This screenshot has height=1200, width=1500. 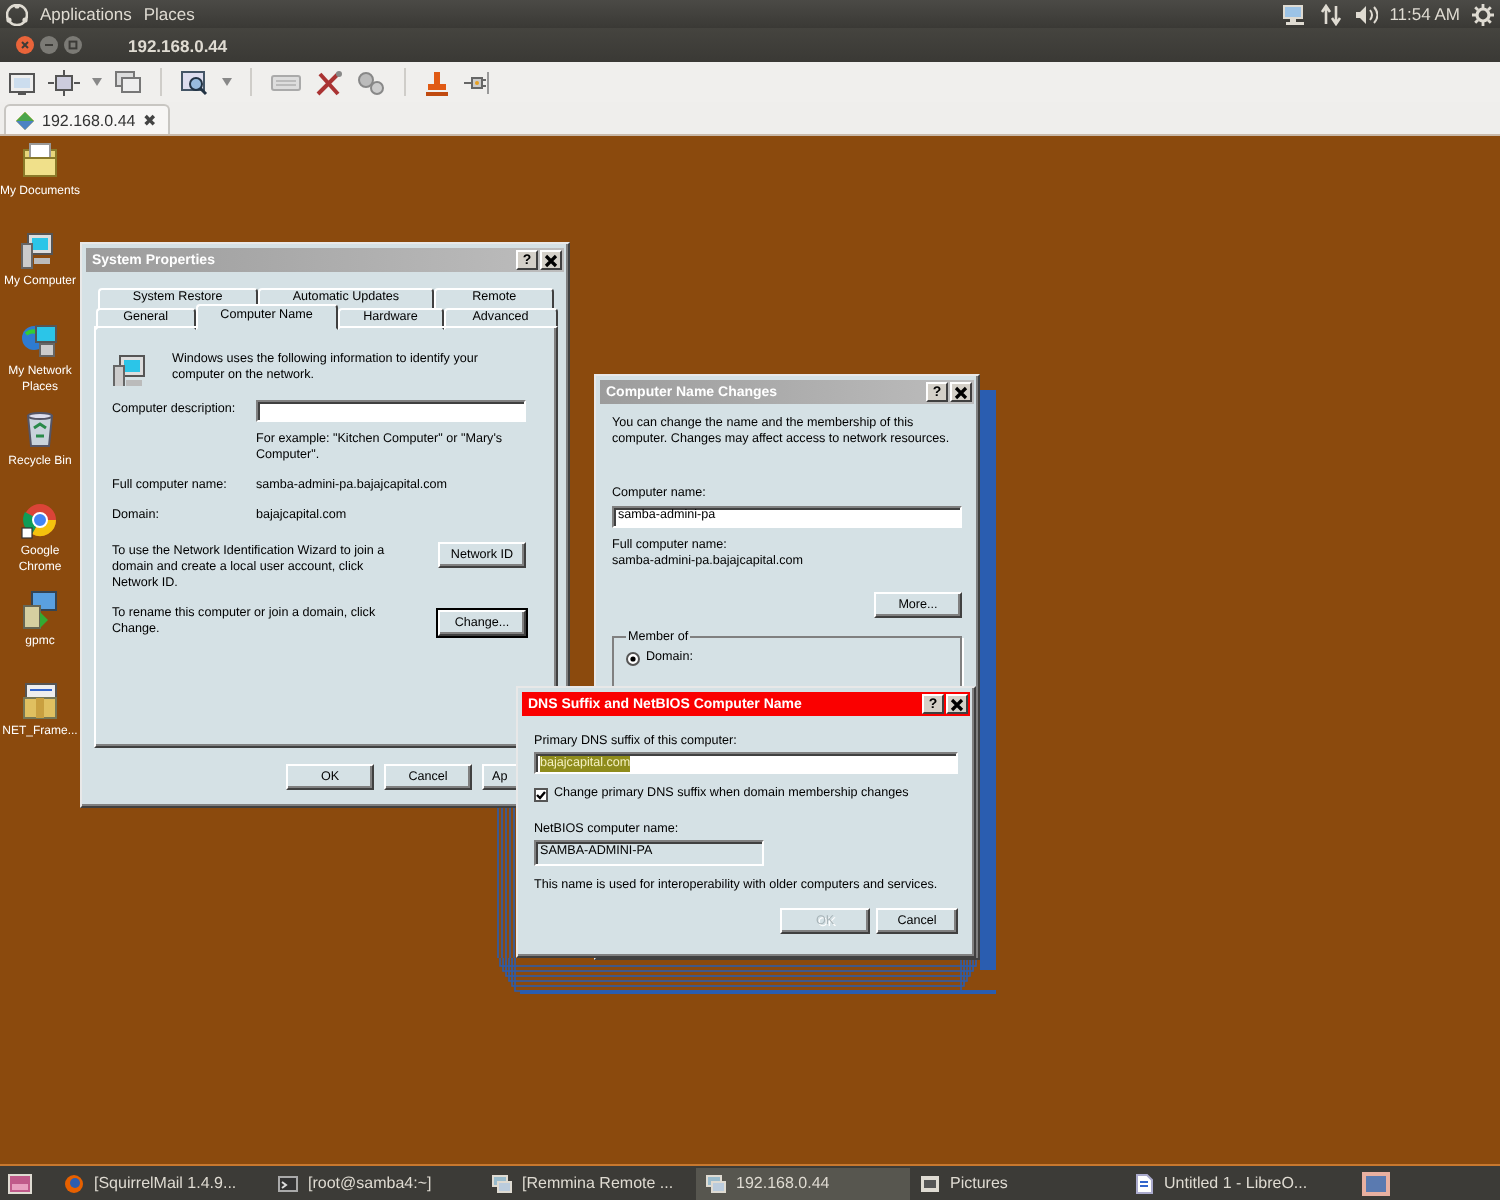 I want to click on windows-icon, so click(x=128, y=82).